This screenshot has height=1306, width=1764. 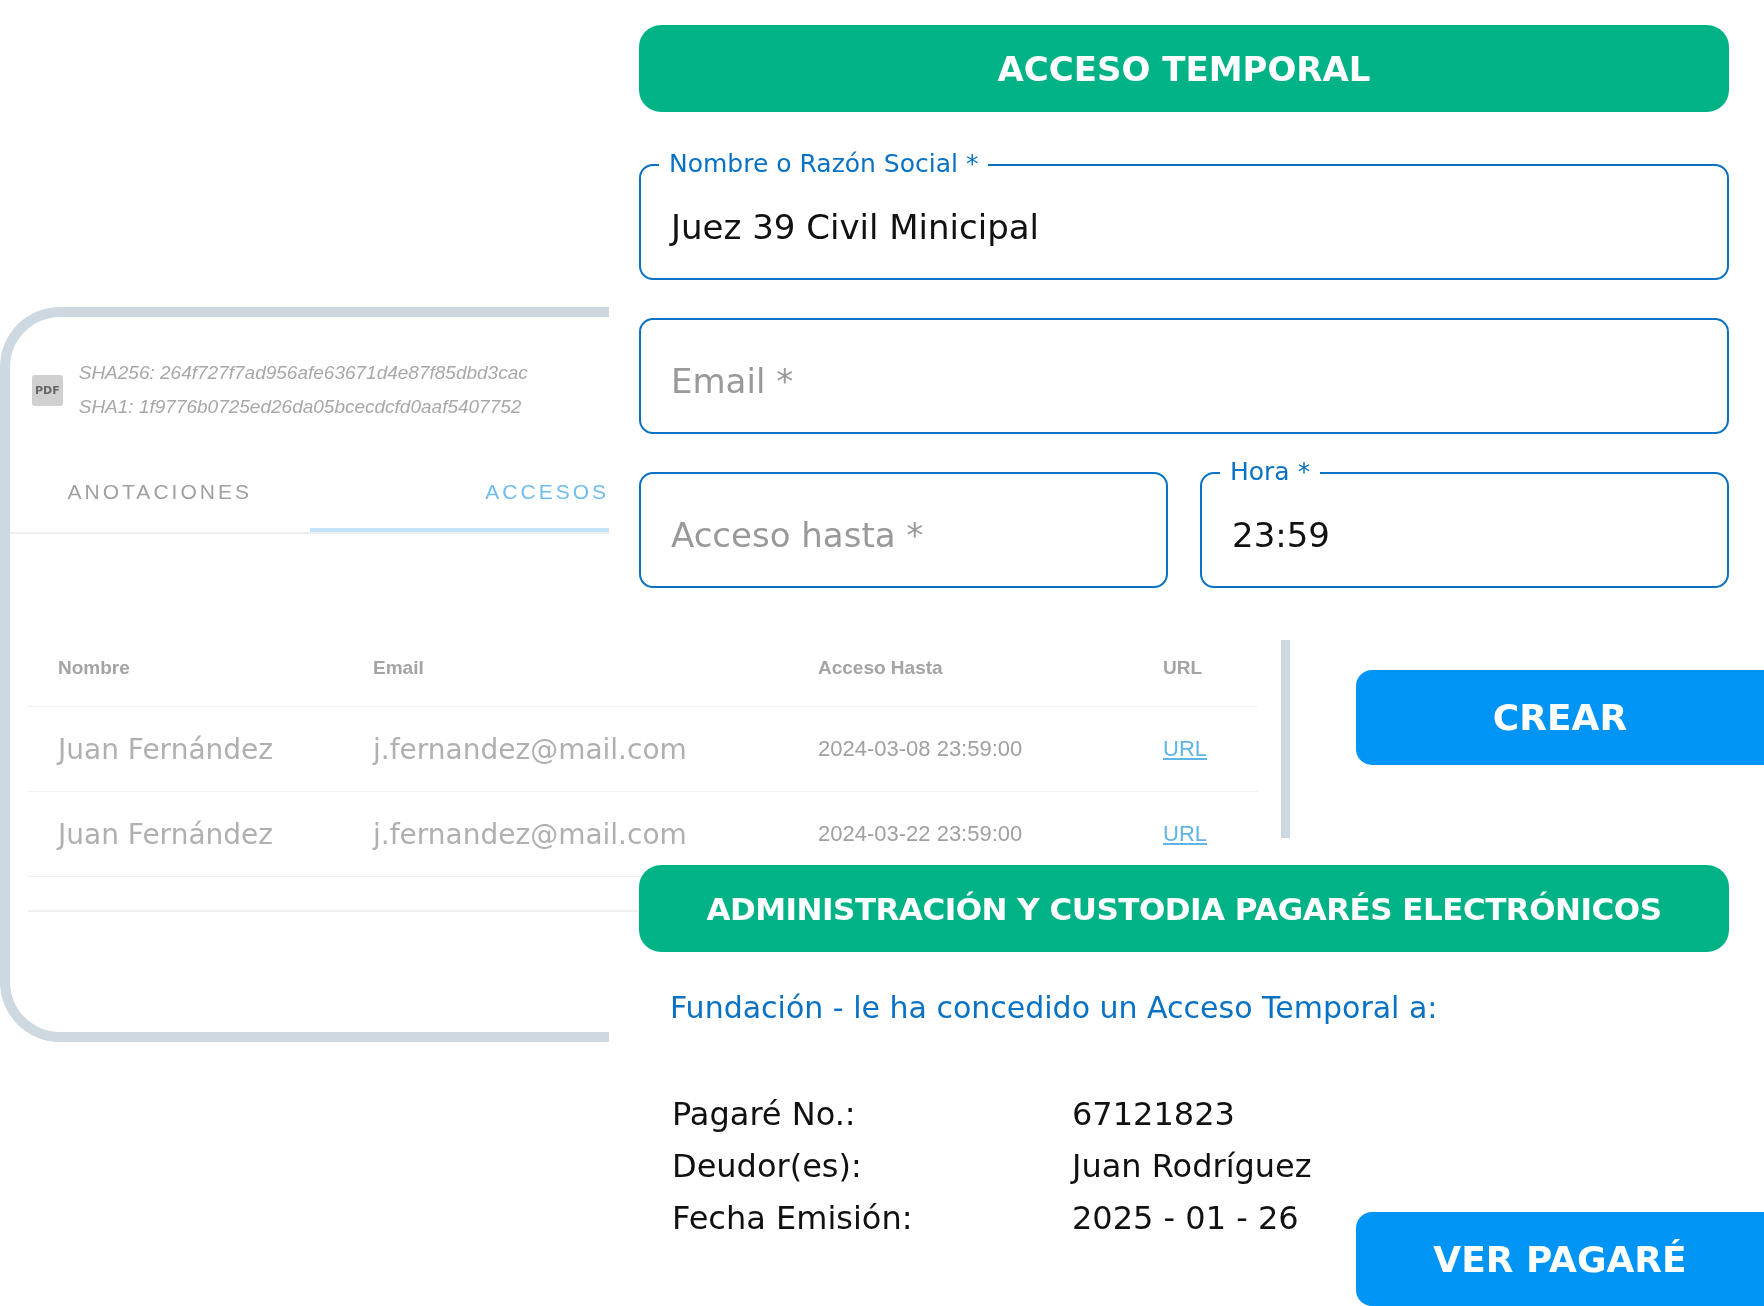 I want to click on column-header: Email, so click(x=399, y=668).